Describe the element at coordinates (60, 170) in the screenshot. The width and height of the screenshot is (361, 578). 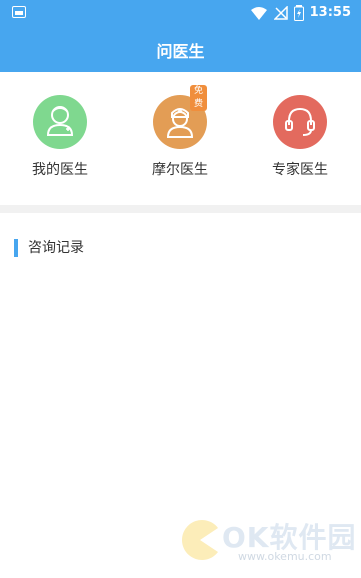
I see `my-doctor-label: 我的医生` at that location.